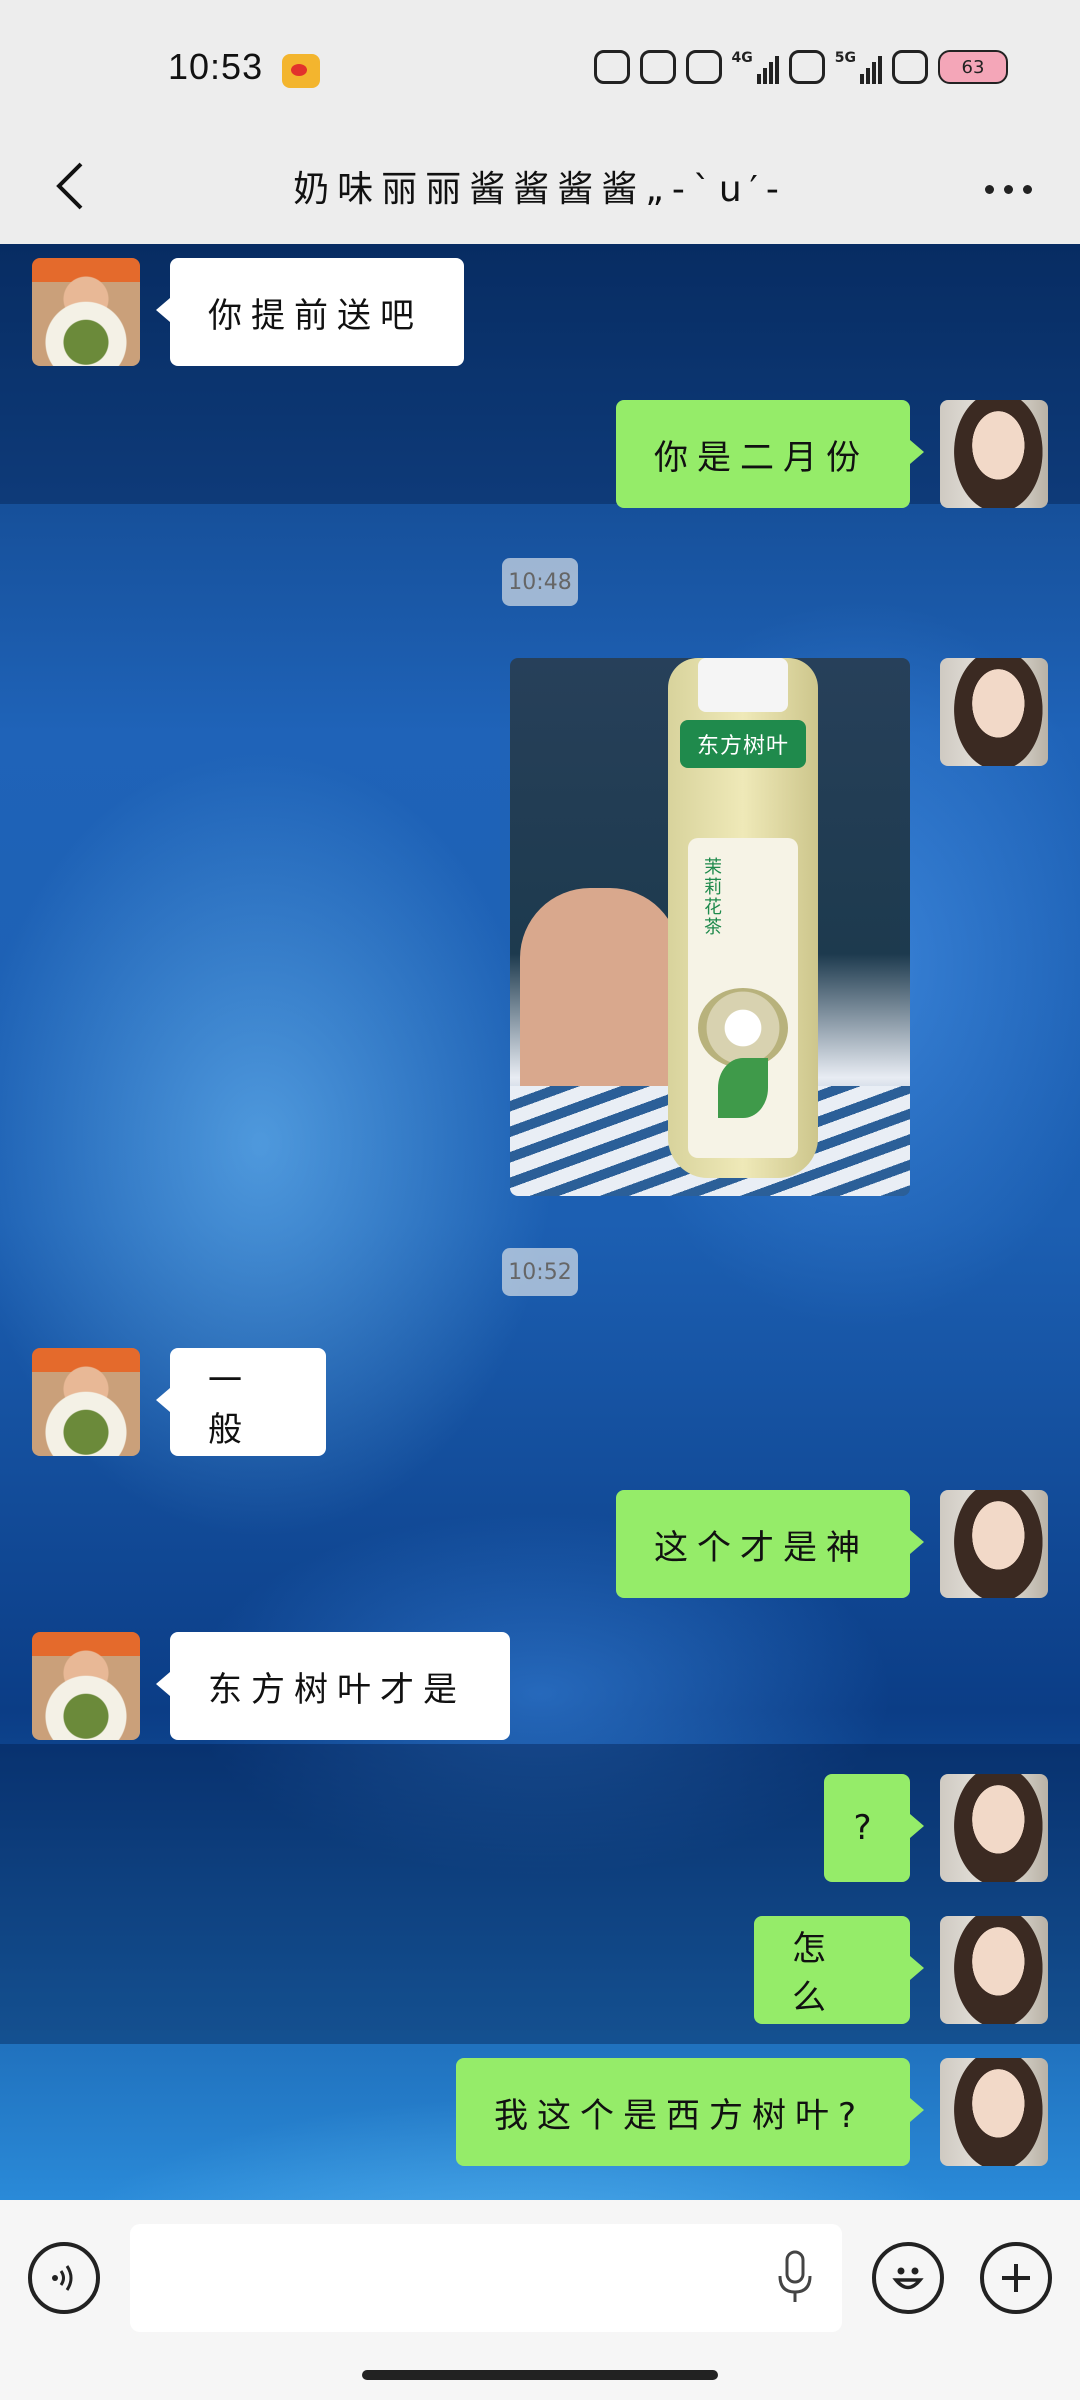 Image resolution: width=1080 pixels, height=2400 pixels. Describe the element at coordinates (486, 2278) in the screenshot. I see `message-input` at that location.